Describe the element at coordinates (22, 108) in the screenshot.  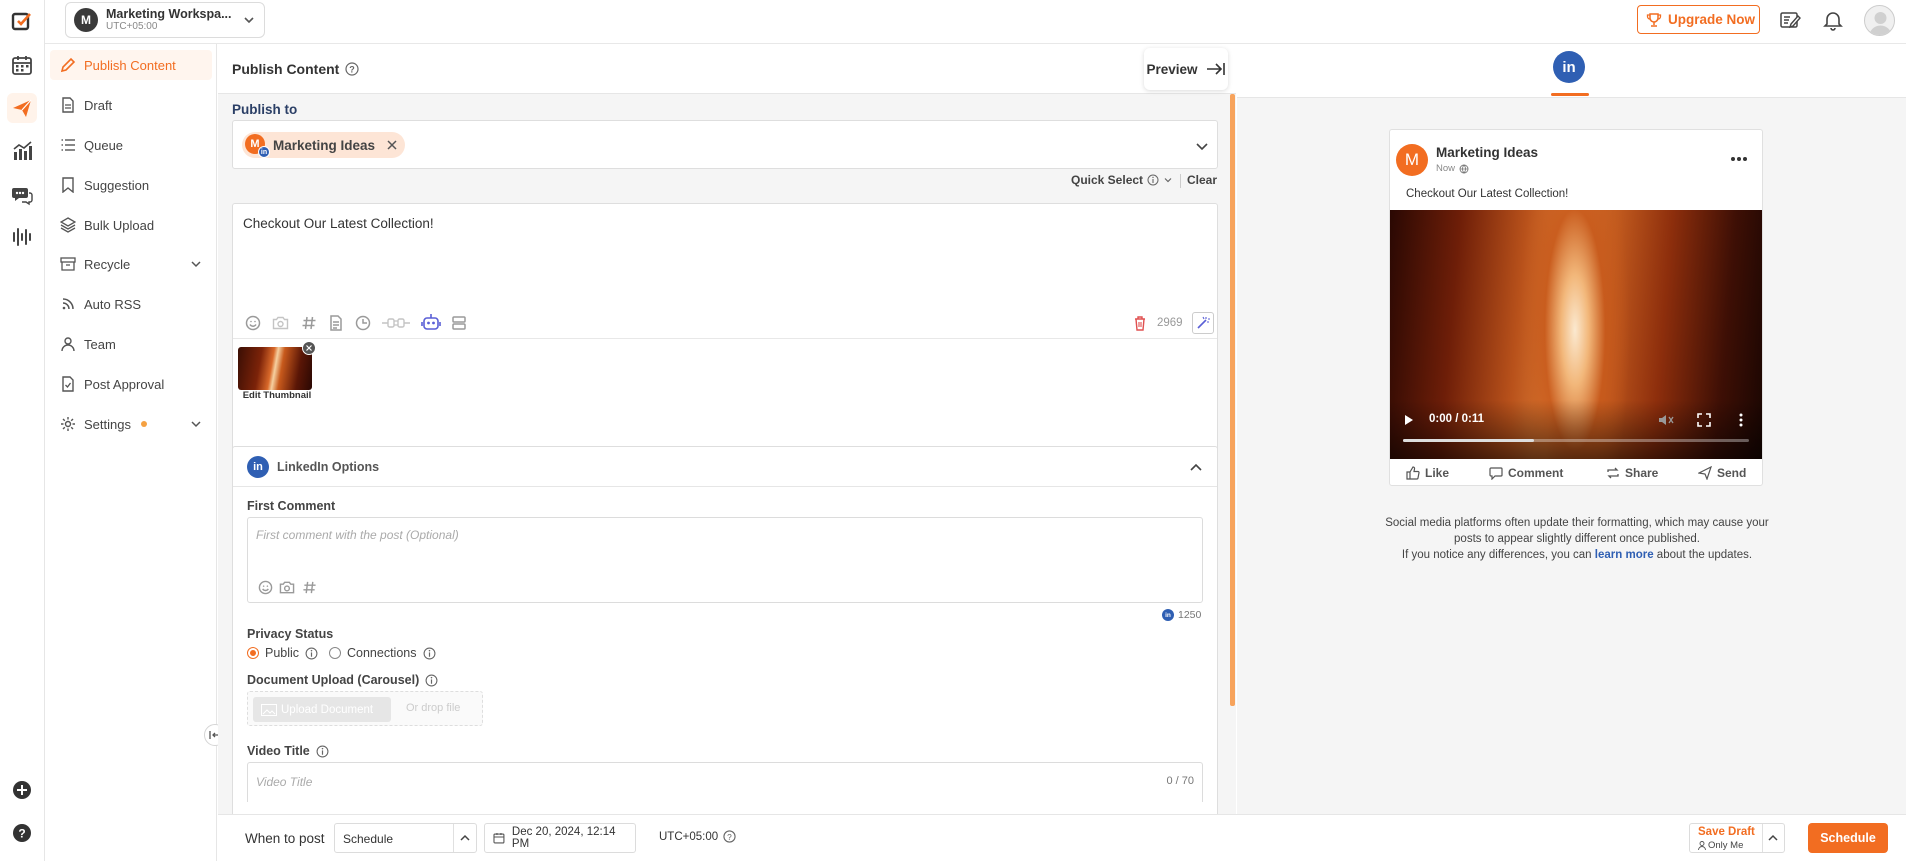
I see `publish-icon` at that location.